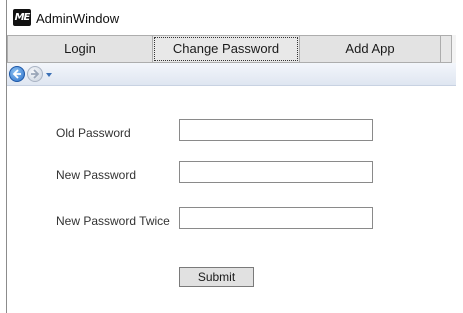  Describe the element at coordinates (231, 74) in the screenshot. I see `navigation-bar` at that location.